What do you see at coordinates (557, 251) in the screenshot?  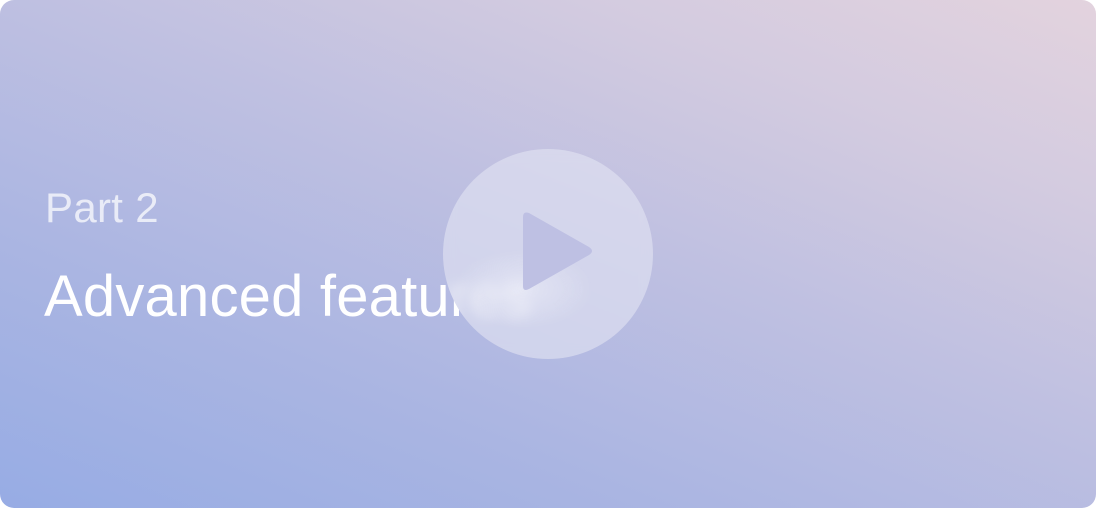 I see `play-icon` at bounding box center [557, 251].